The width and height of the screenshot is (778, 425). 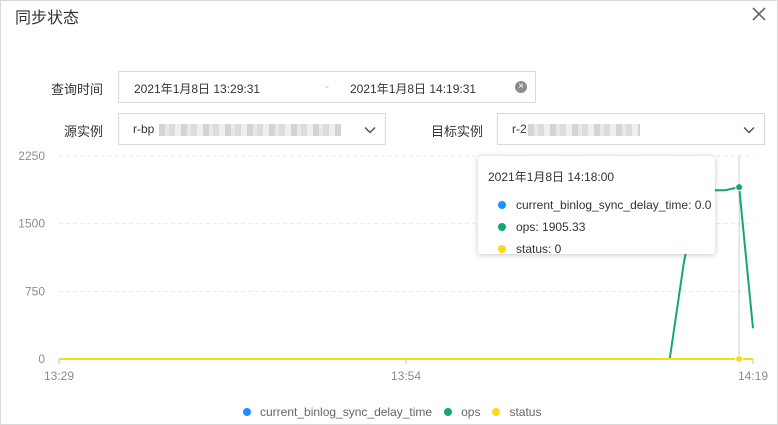 What do you see at coordinates (457, 131) in the screenshot?
I see `target-instance-label: 目标实例` at bounding box center [457, 131].